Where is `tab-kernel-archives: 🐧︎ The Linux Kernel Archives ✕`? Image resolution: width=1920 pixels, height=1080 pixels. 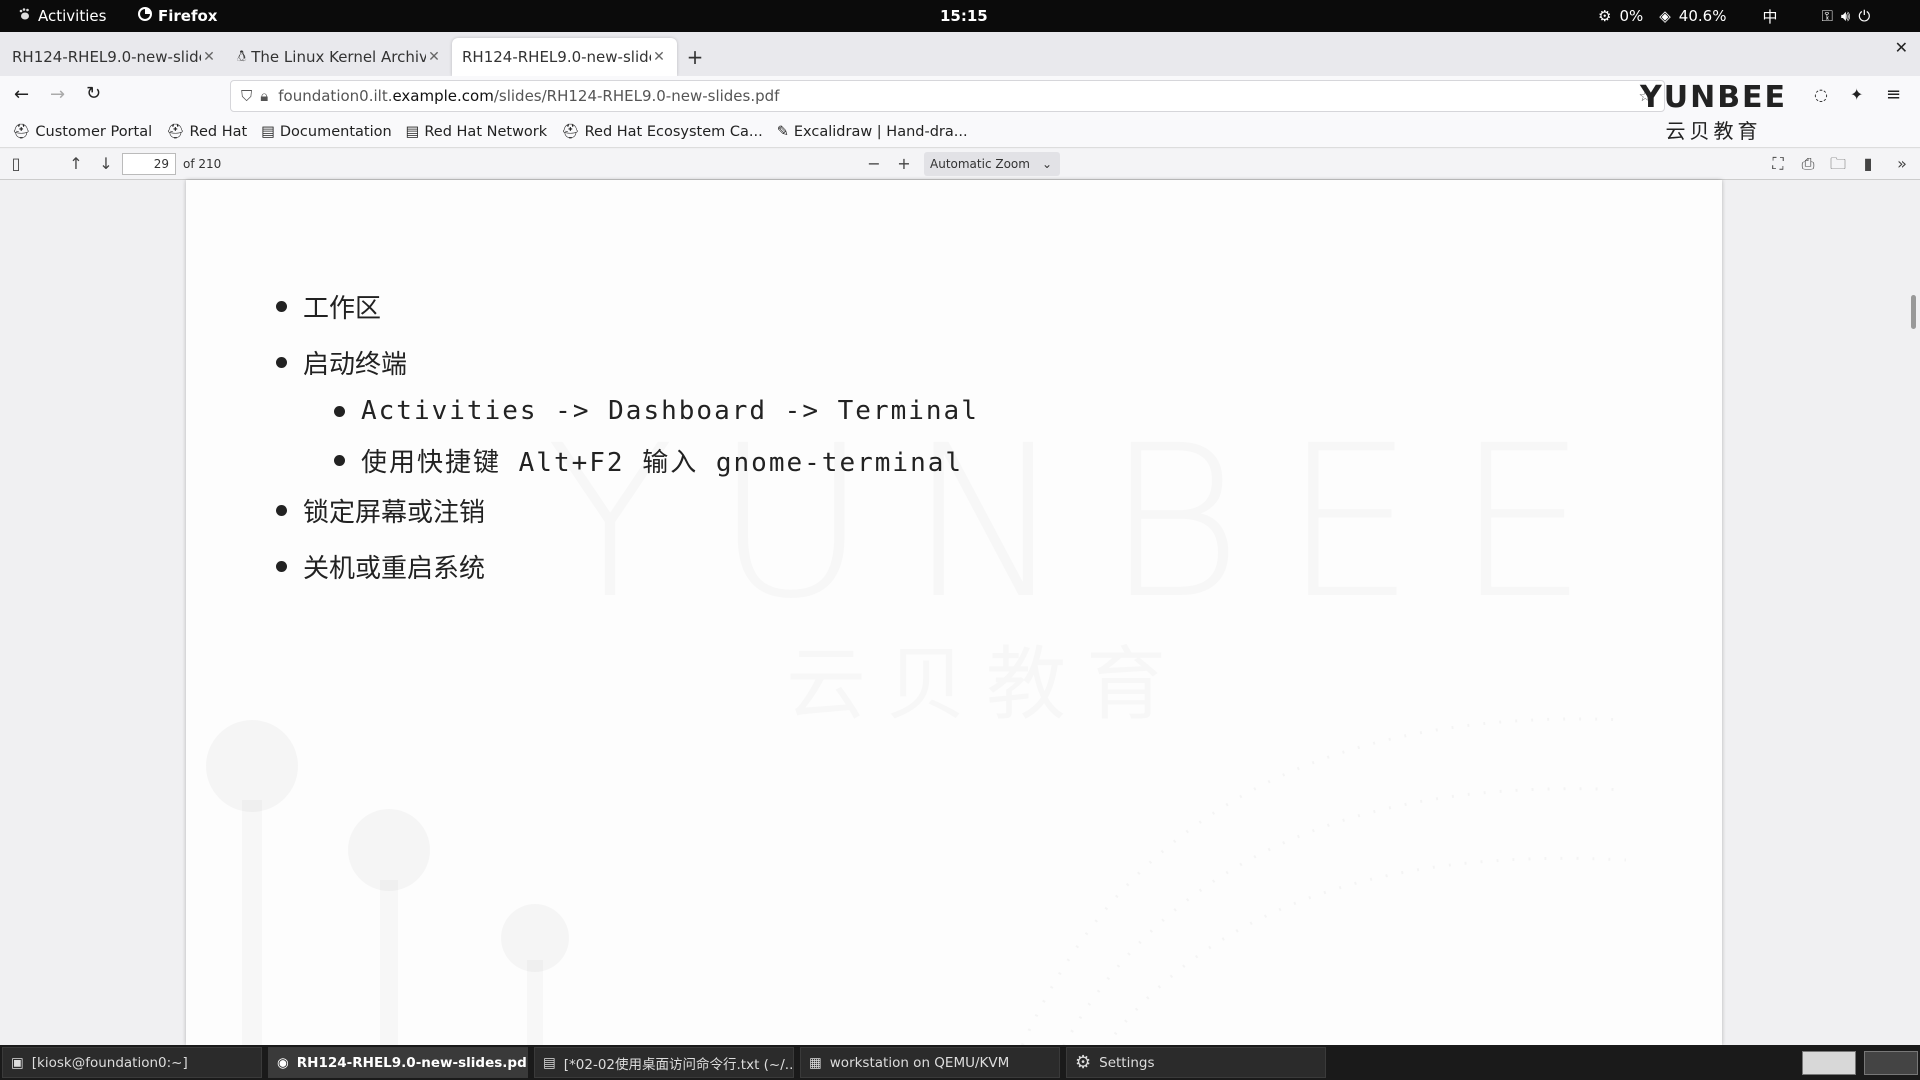 tab-kernel-archives: 🐧︎ The Linux Kernel Archives ✕ is located at coordinates (339, 57).